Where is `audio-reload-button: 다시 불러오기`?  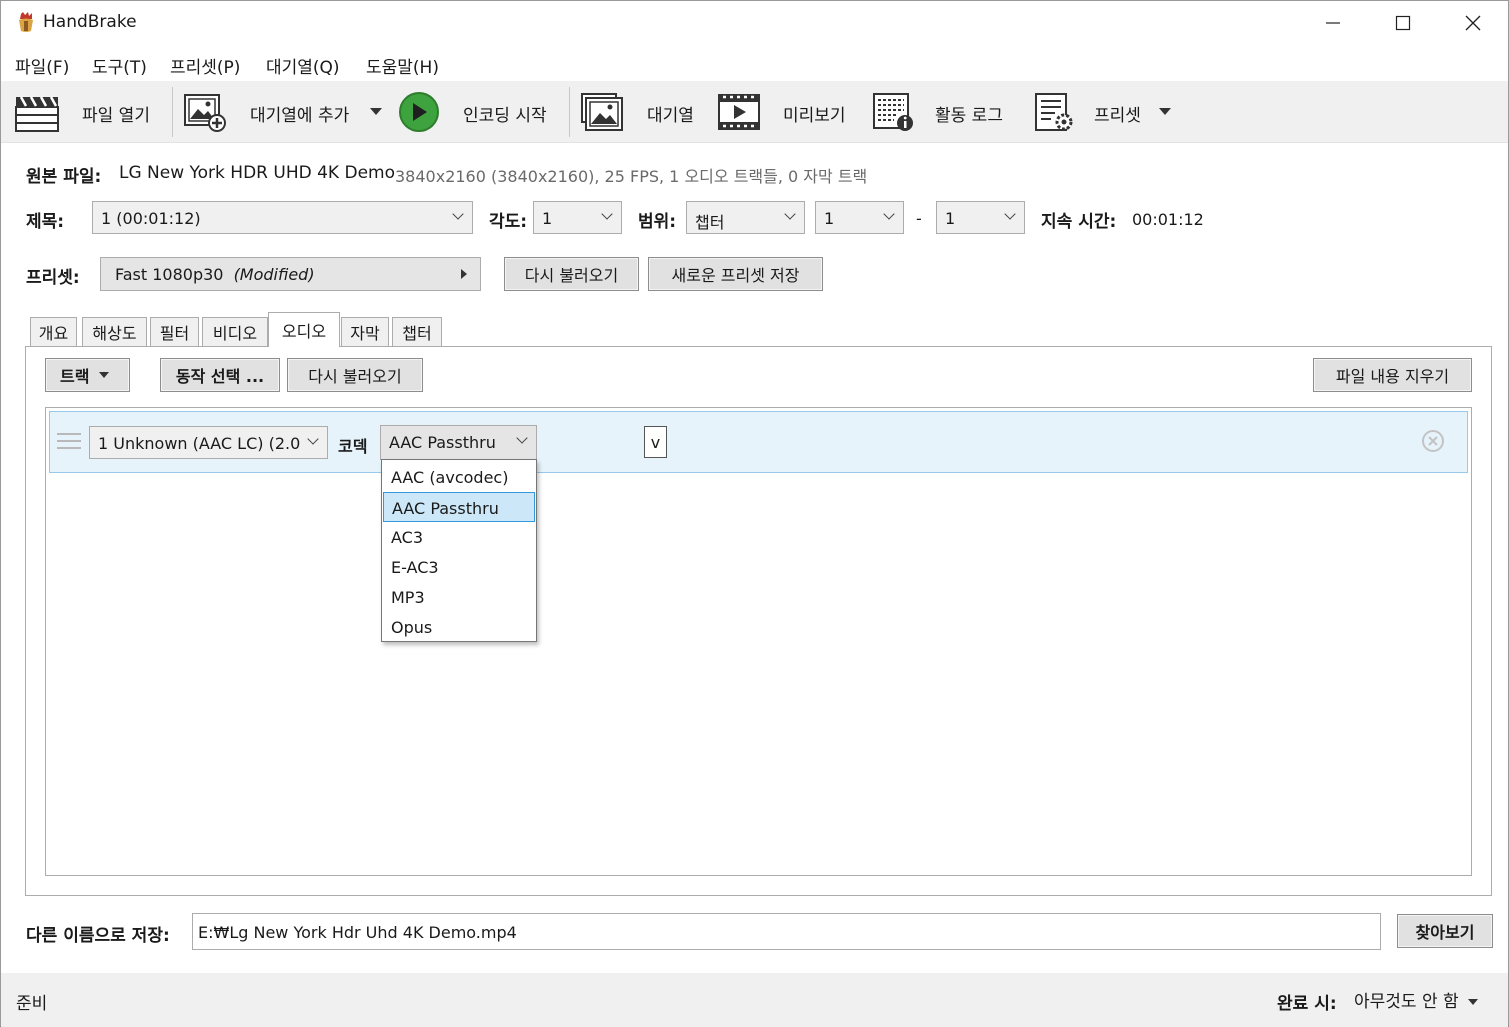
audio-reload-button: 다시 불러오기 is located at coordinates (355, 375).